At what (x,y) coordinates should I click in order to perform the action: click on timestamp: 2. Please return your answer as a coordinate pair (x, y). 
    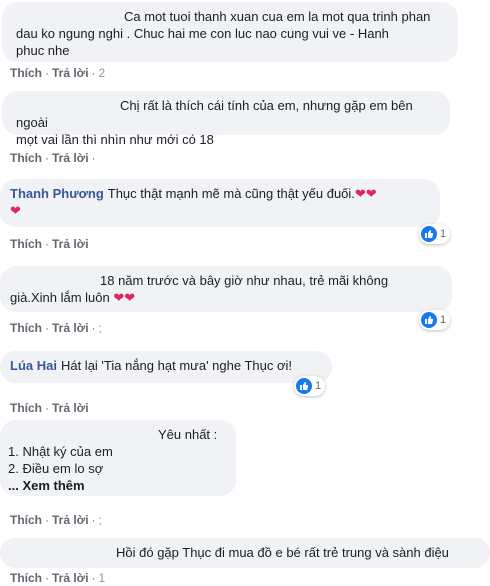
    Looking at the image, I should click on (102, 73).